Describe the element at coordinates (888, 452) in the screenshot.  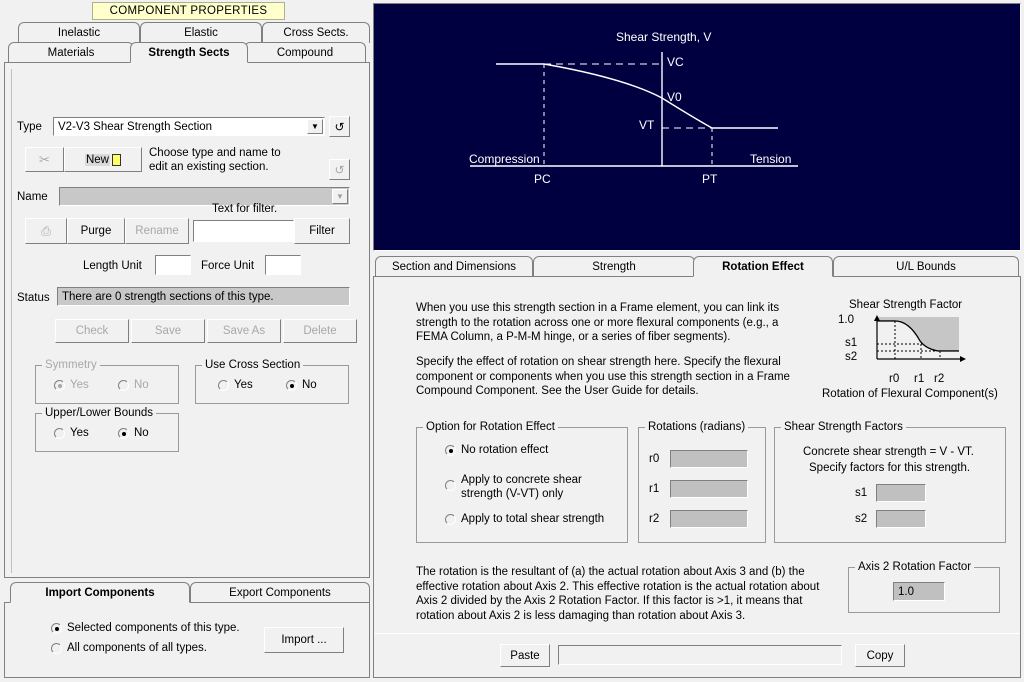
I see `factors-note-line1: Concrete shear strength = V - VT.` at that location.